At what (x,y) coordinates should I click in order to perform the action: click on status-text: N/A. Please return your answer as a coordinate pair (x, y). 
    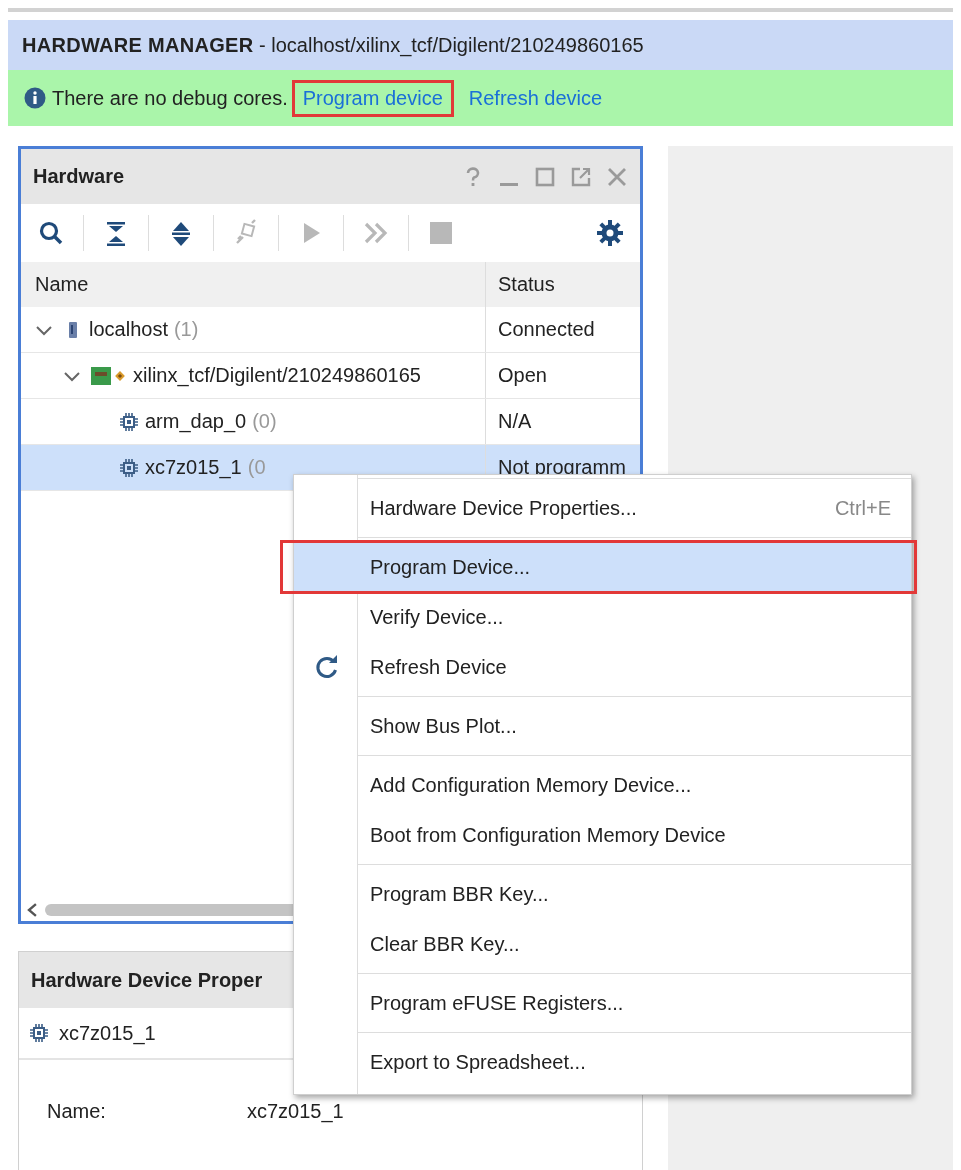
    Looking at the image, I should click on (515, 421).